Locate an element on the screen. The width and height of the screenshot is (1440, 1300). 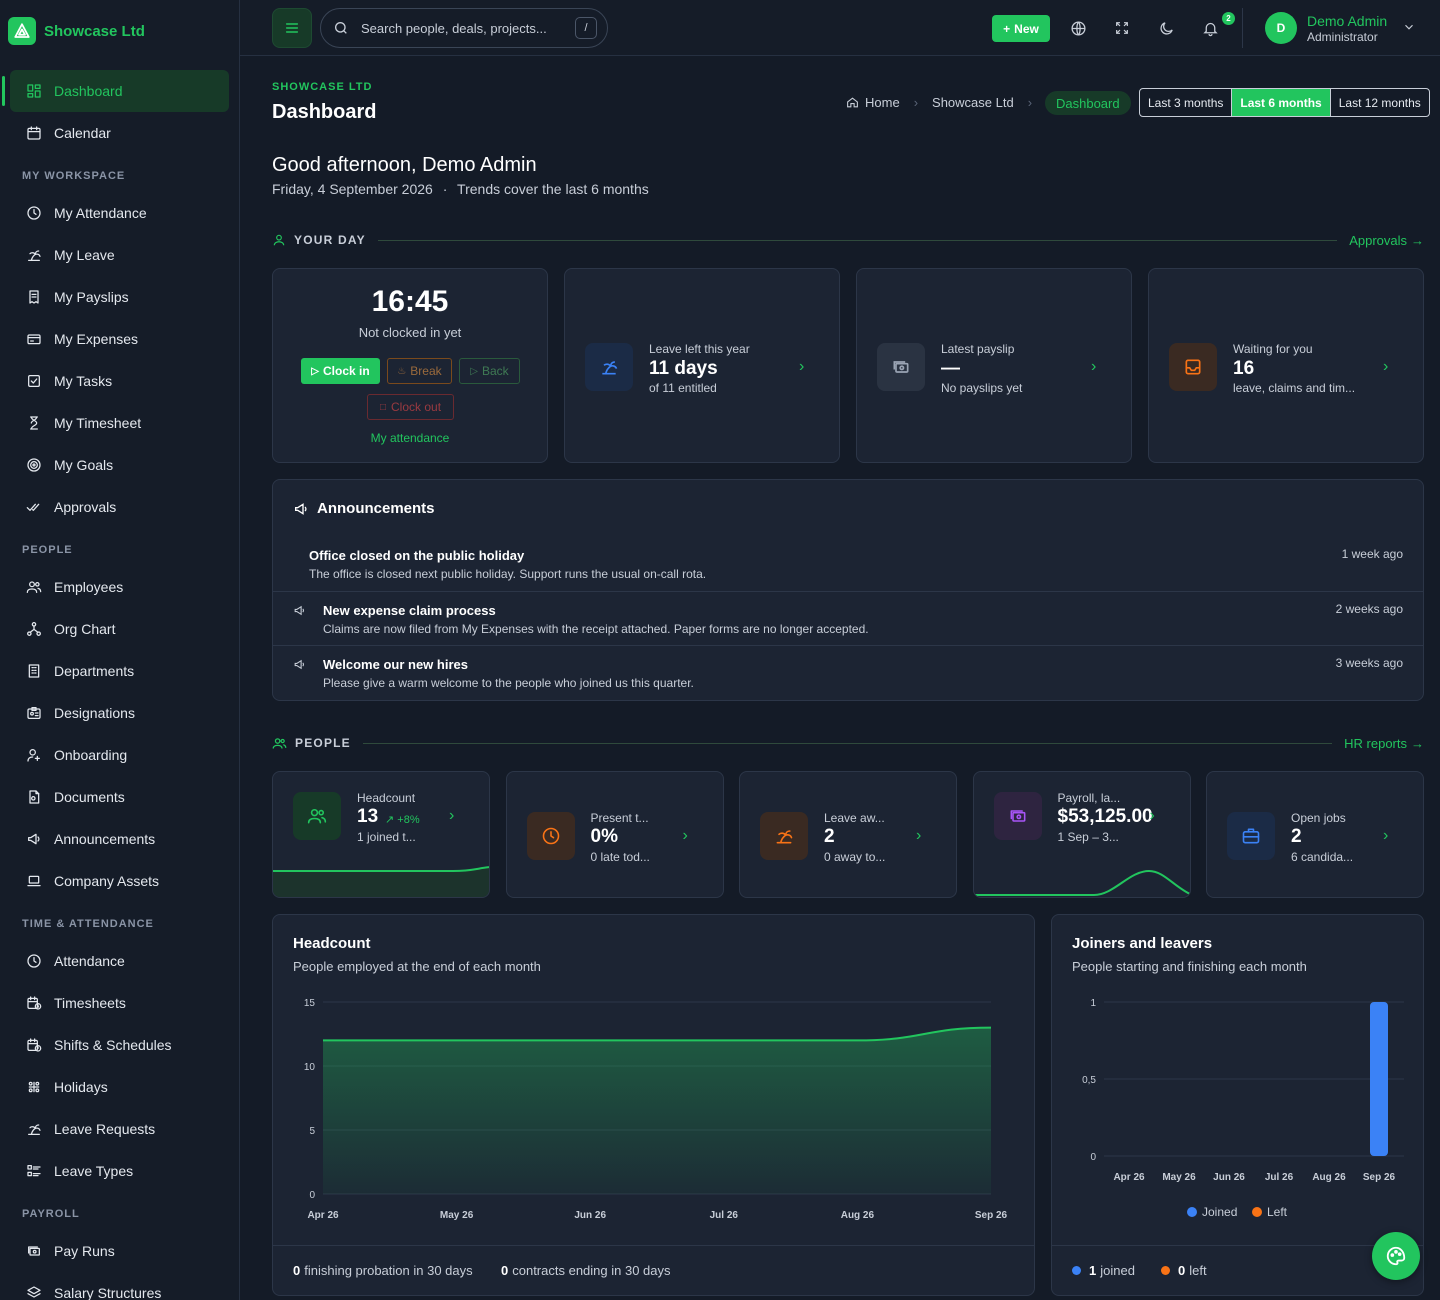
sidebar-item-calendar: Calendar is located at coordinates (119, 133).